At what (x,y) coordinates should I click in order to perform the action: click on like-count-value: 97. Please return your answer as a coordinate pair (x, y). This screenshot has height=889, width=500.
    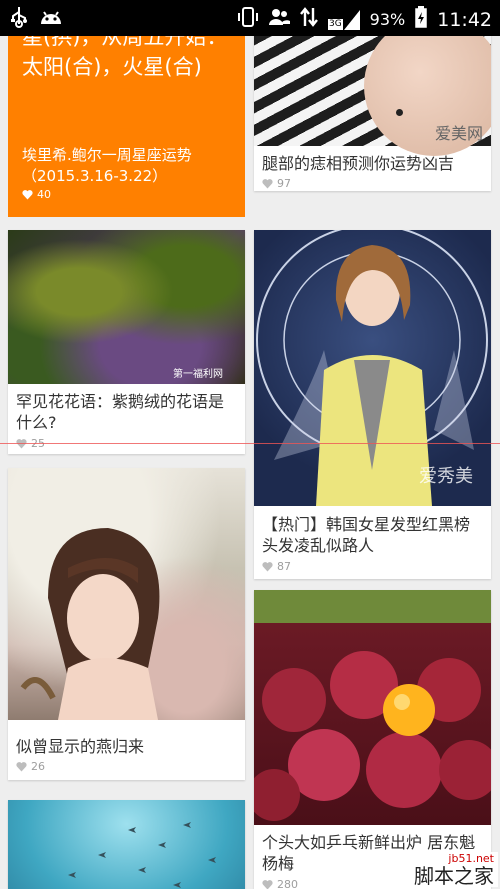
    Looking at the image, I should click on (284, 183).